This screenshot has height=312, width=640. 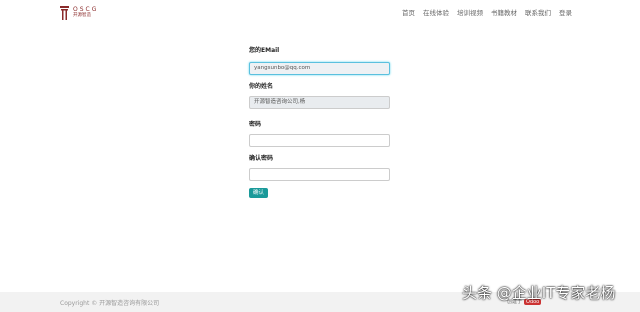 I want to click on copyright-text: Copyright © 开源智造咨询有限公司, so click(x=110, y=303).